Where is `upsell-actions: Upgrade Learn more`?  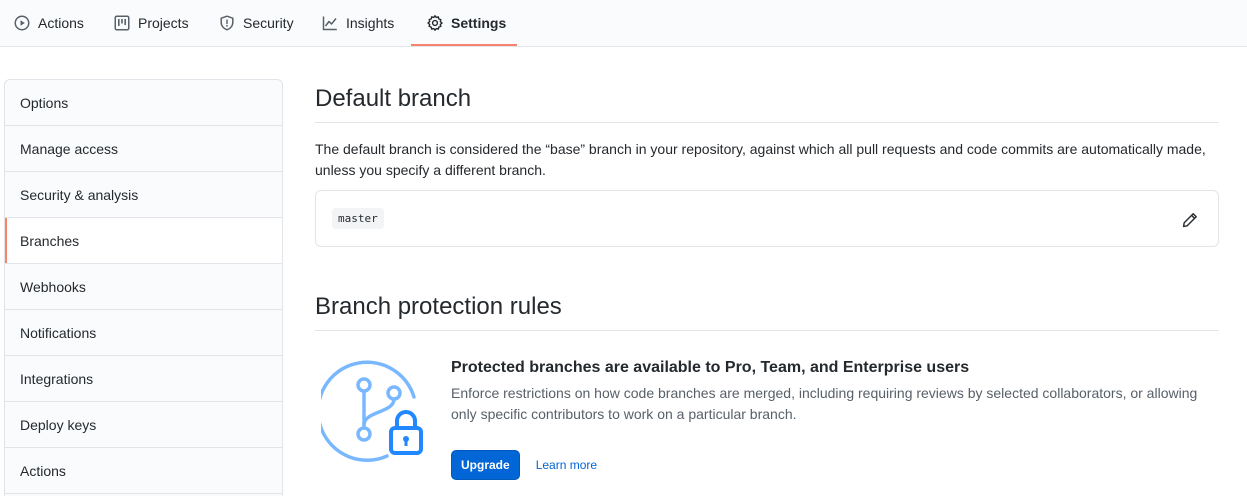
upsell-actions: Upgrade Learn more is located at coordinates (524, 465).